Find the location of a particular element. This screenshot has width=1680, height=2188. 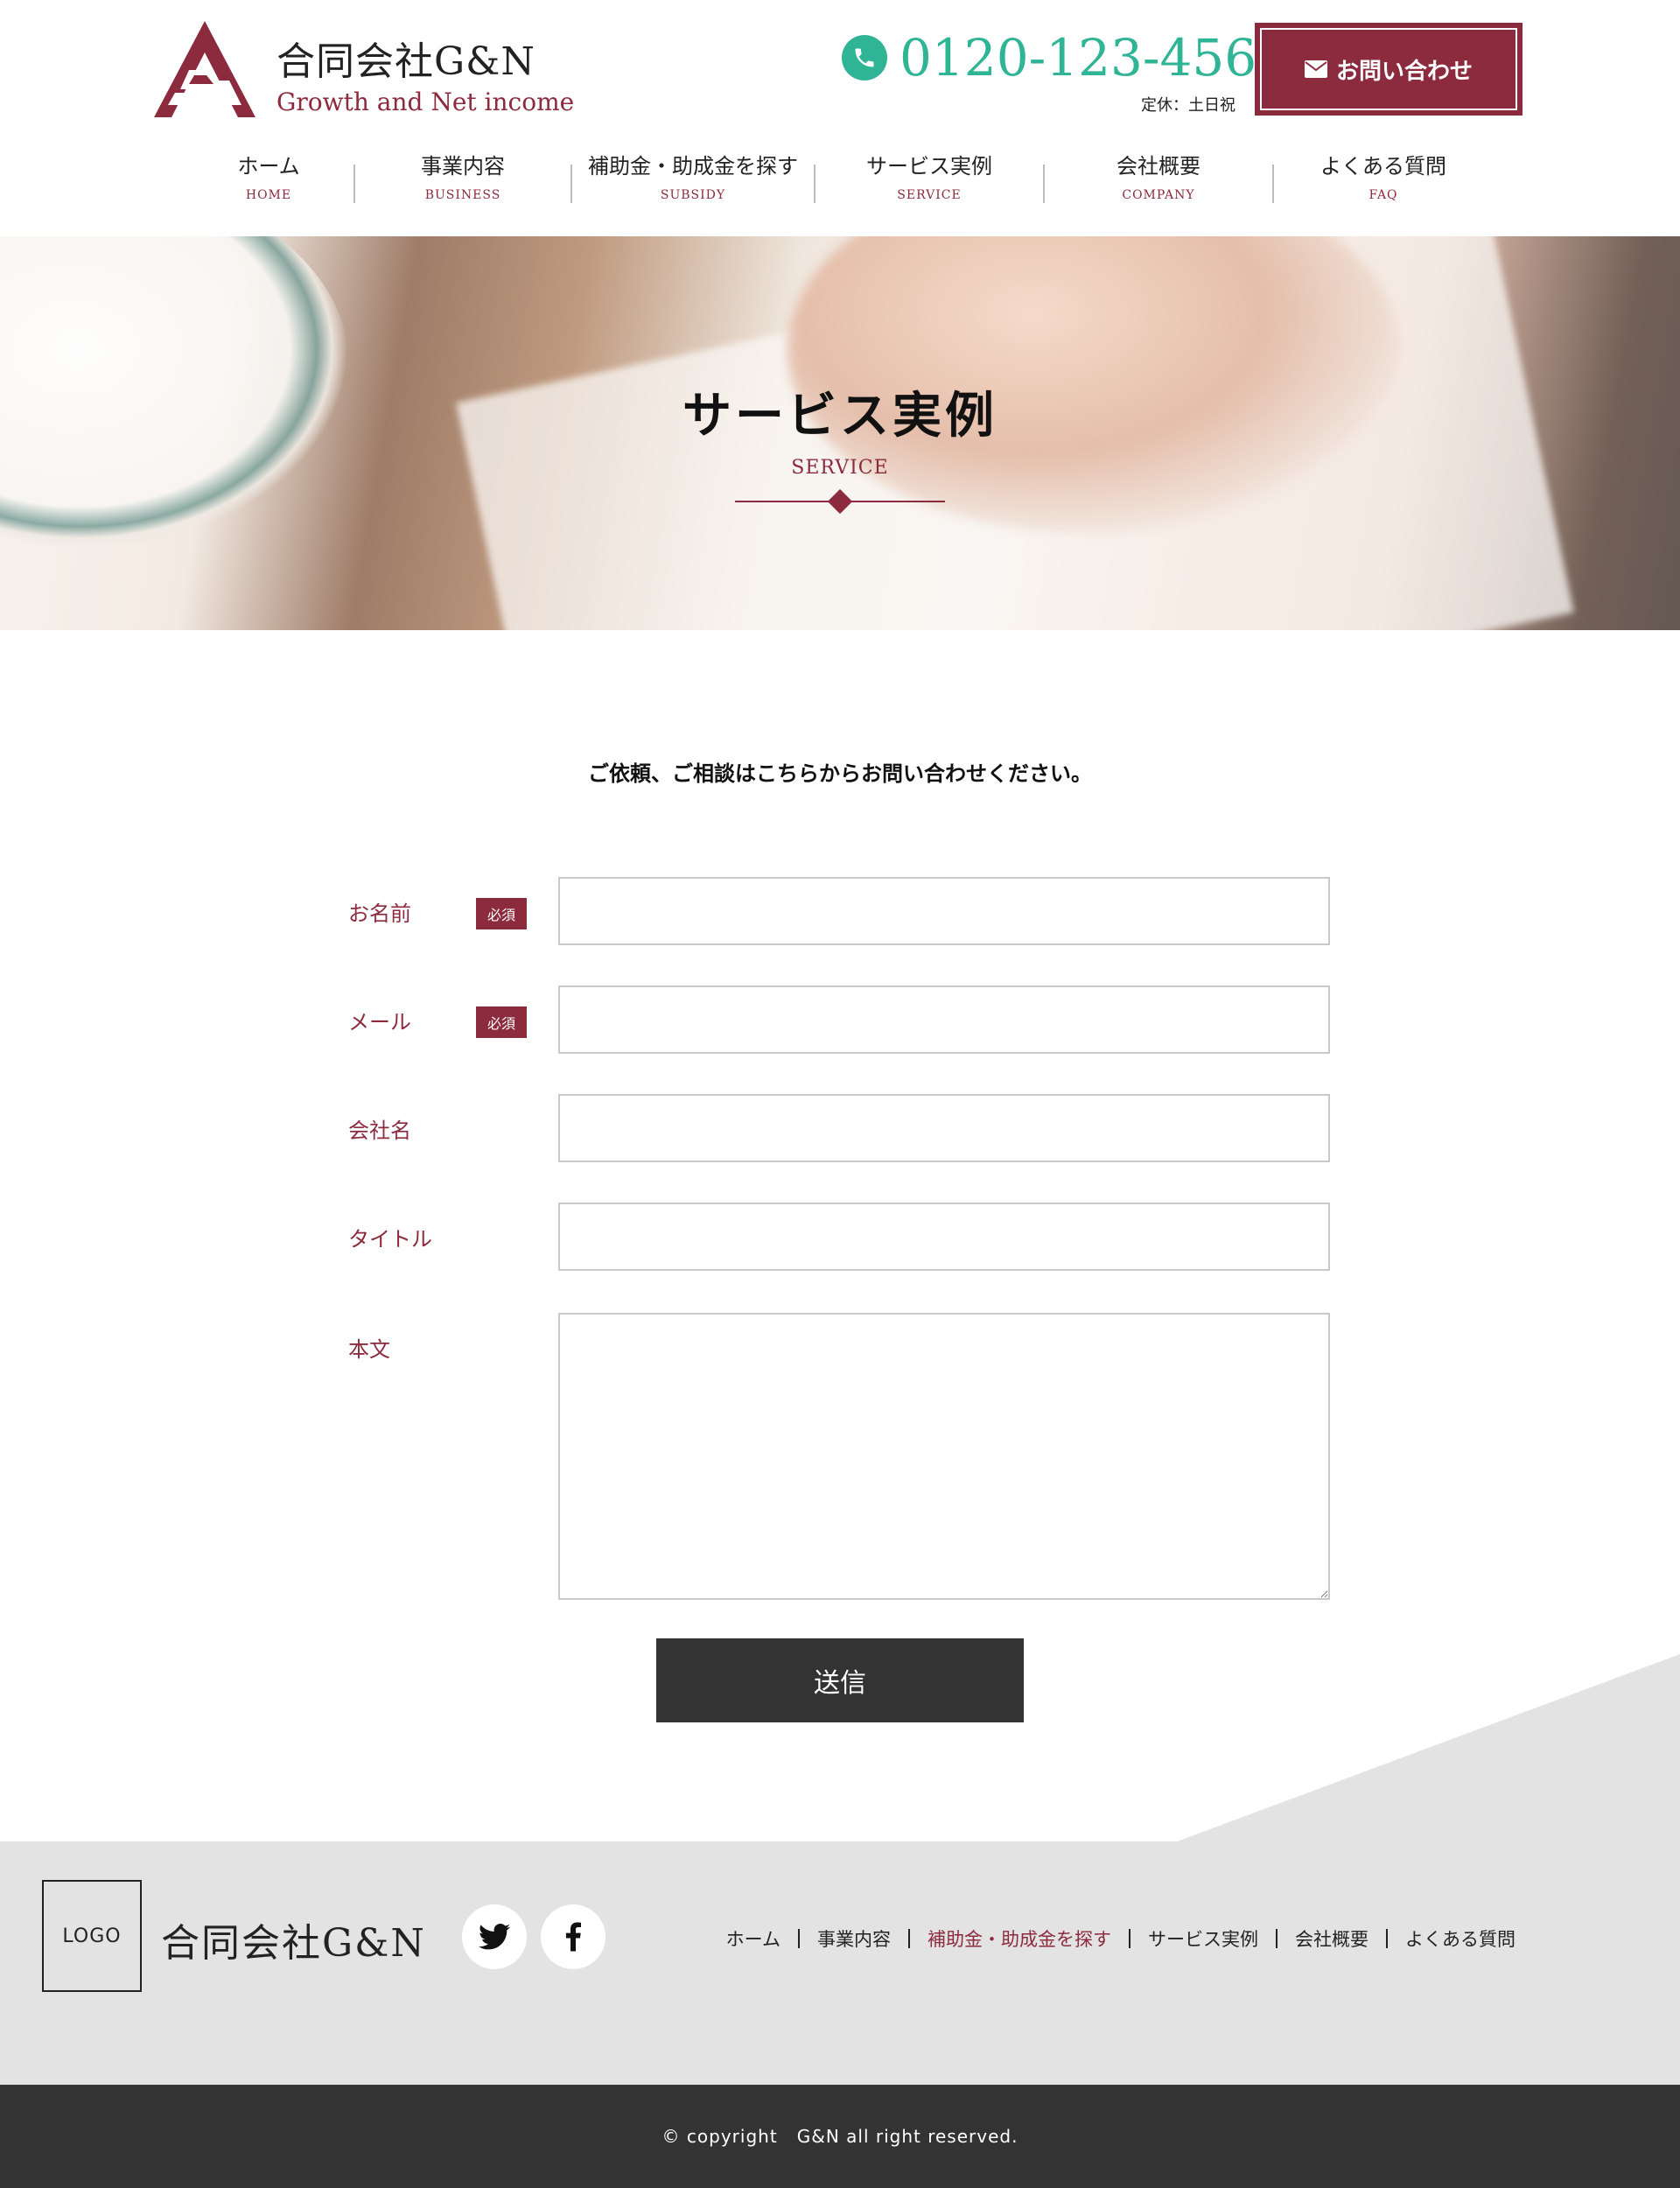

email-input is located at coordinates (944, 1019).